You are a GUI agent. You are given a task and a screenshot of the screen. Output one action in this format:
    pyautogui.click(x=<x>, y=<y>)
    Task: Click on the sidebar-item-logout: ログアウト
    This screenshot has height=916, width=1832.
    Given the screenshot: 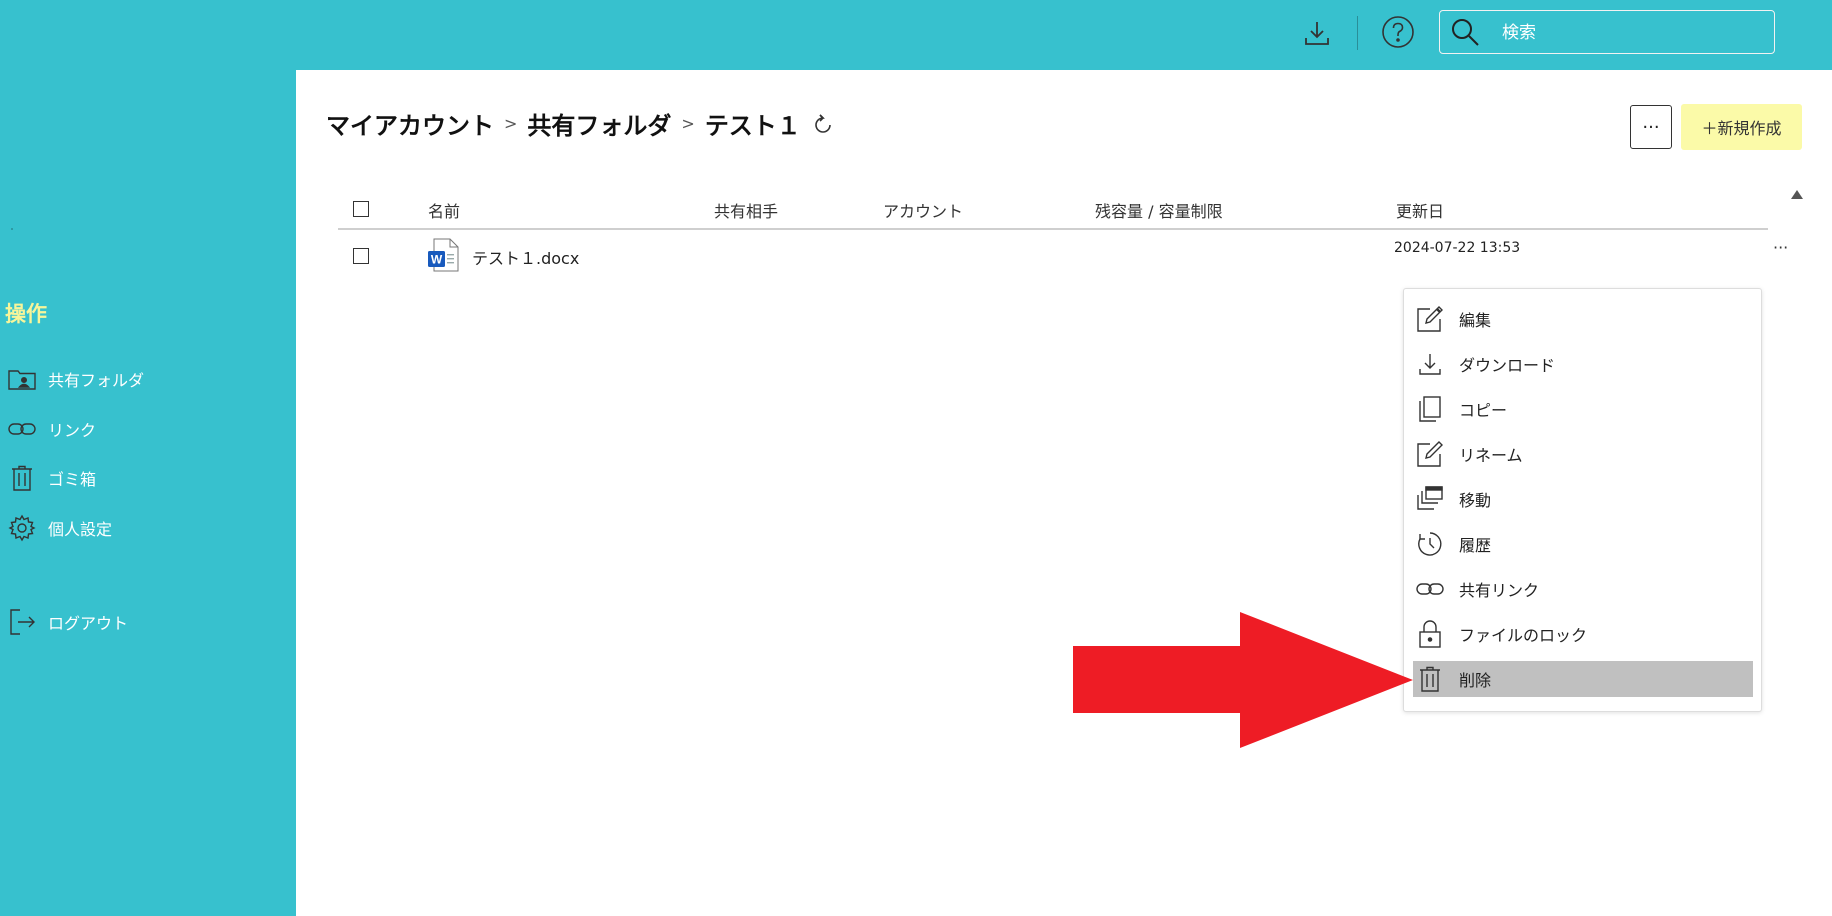 What is the action you would take?
    pyautogui.click(x=140, y=622)
    